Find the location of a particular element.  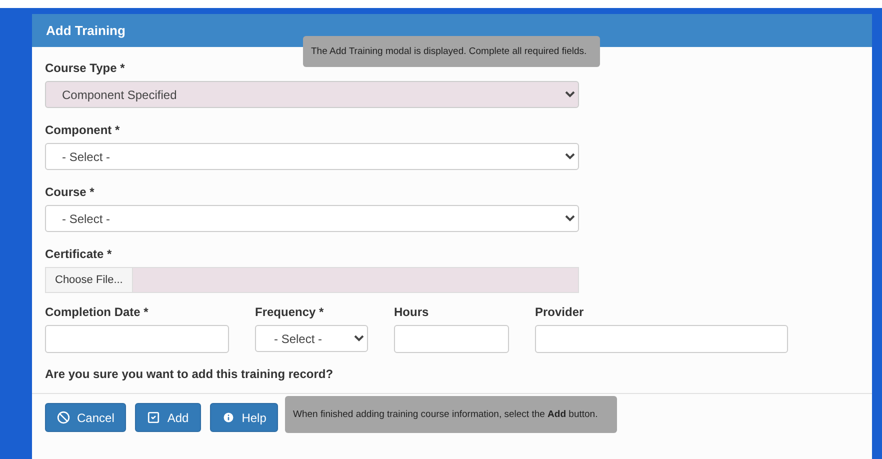

cancel-button: Cancel is located at coordinates (85, 417).